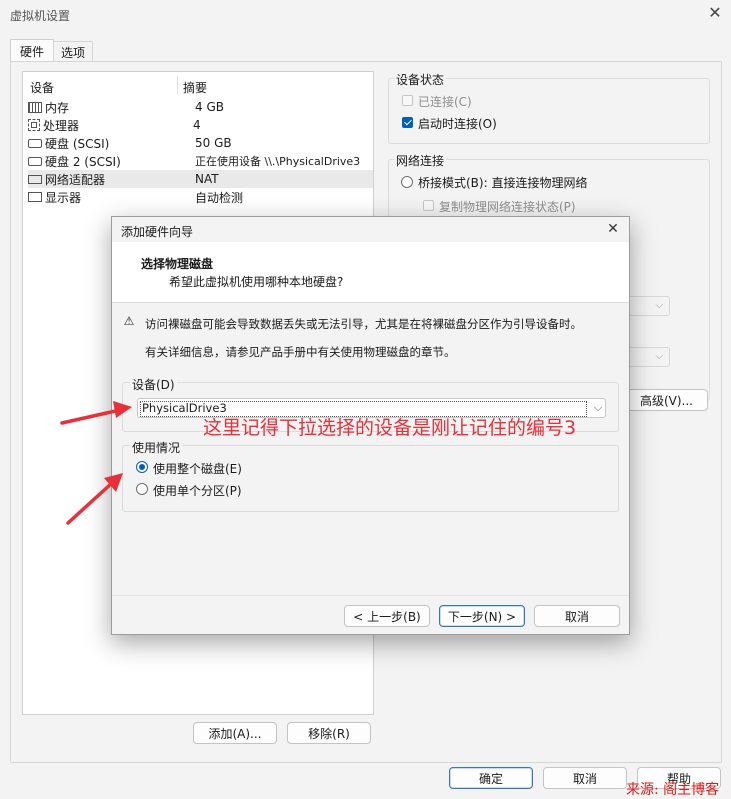  Describe the element at coordinates (598, 407) in the screenshot. I see `chevron-down-icon: ⌵` at that location.